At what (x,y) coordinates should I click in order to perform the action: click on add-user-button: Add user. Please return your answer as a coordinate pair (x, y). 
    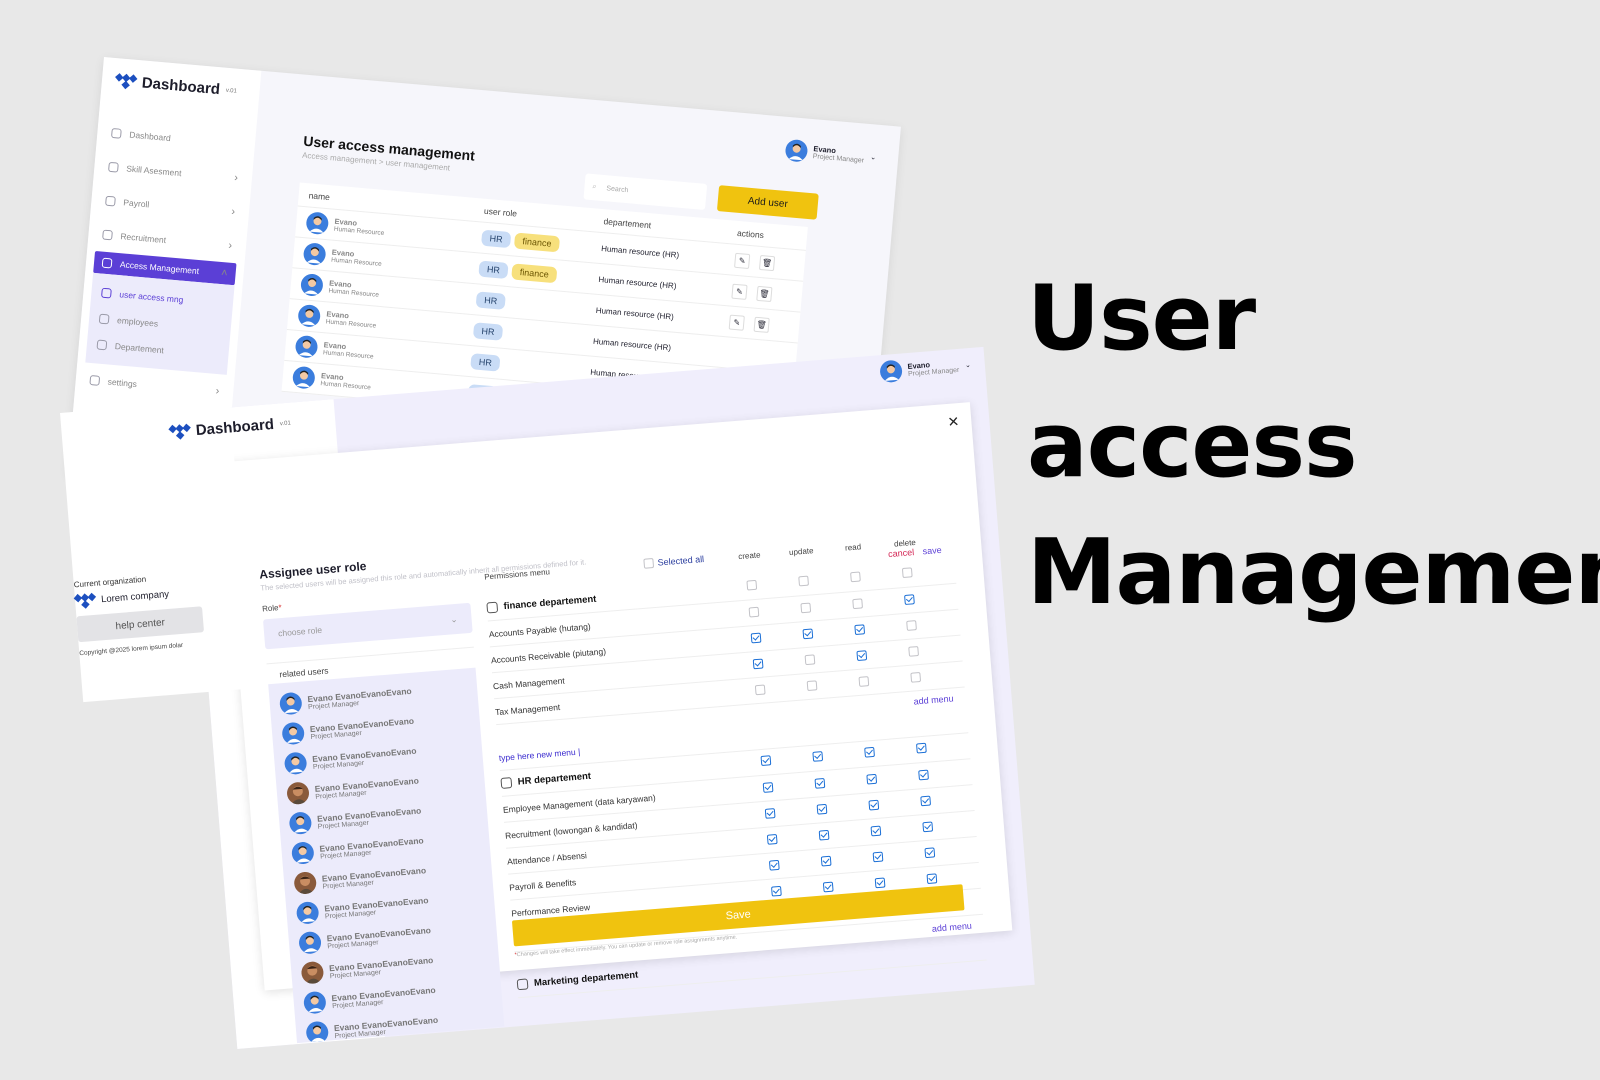
    Looking at the image, I should click on (767, 202).